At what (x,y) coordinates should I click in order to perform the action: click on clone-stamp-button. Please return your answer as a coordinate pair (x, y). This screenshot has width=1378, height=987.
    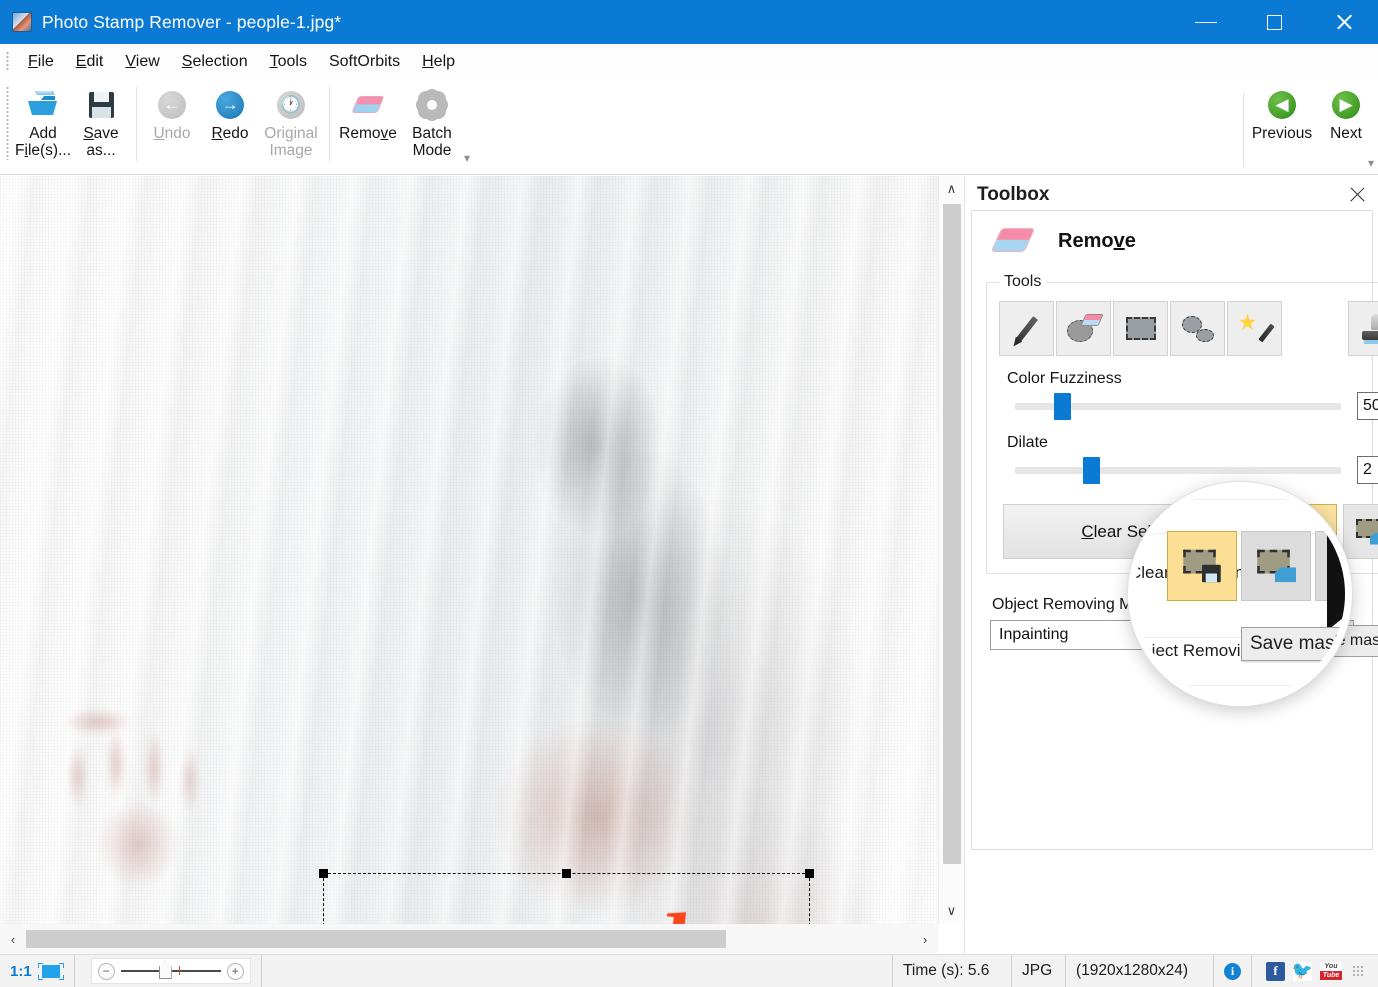
    Looking at the image, I should click on (1363, 328).